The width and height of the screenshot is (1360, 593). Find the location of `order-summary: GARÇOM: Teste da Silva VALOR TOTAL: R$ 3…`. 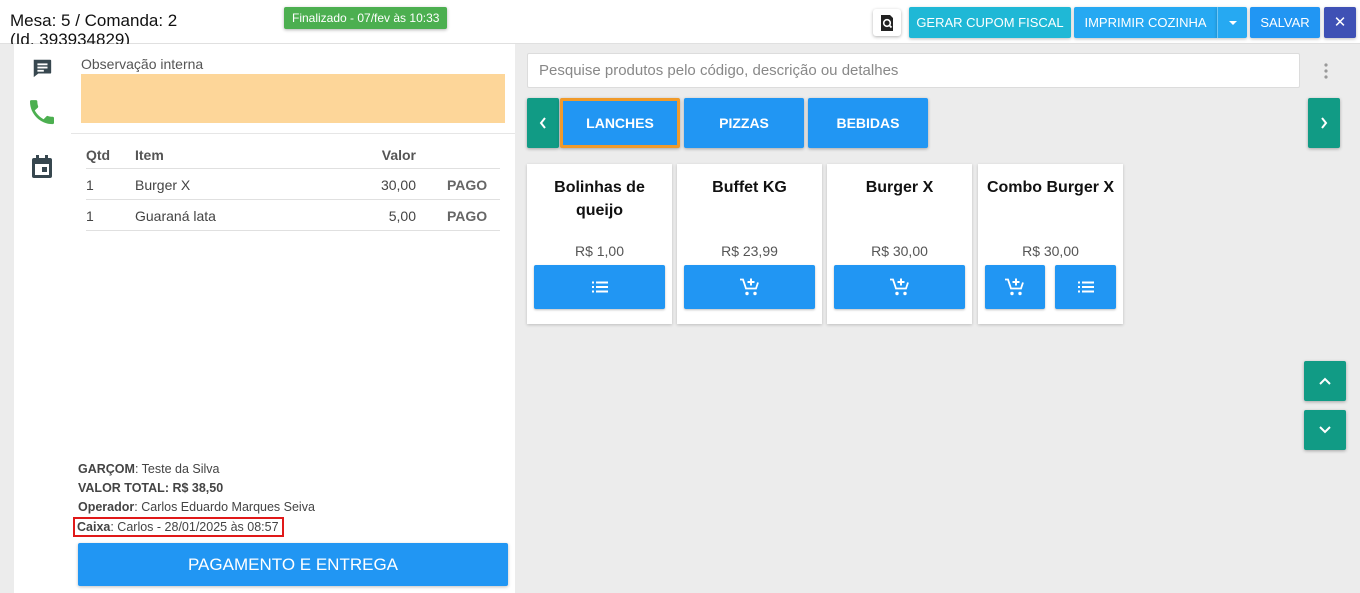

order-summary: GARÇOM: Teste da Silva VALOR TOTAL: R$ 3… is located at coordinates (194, 498).